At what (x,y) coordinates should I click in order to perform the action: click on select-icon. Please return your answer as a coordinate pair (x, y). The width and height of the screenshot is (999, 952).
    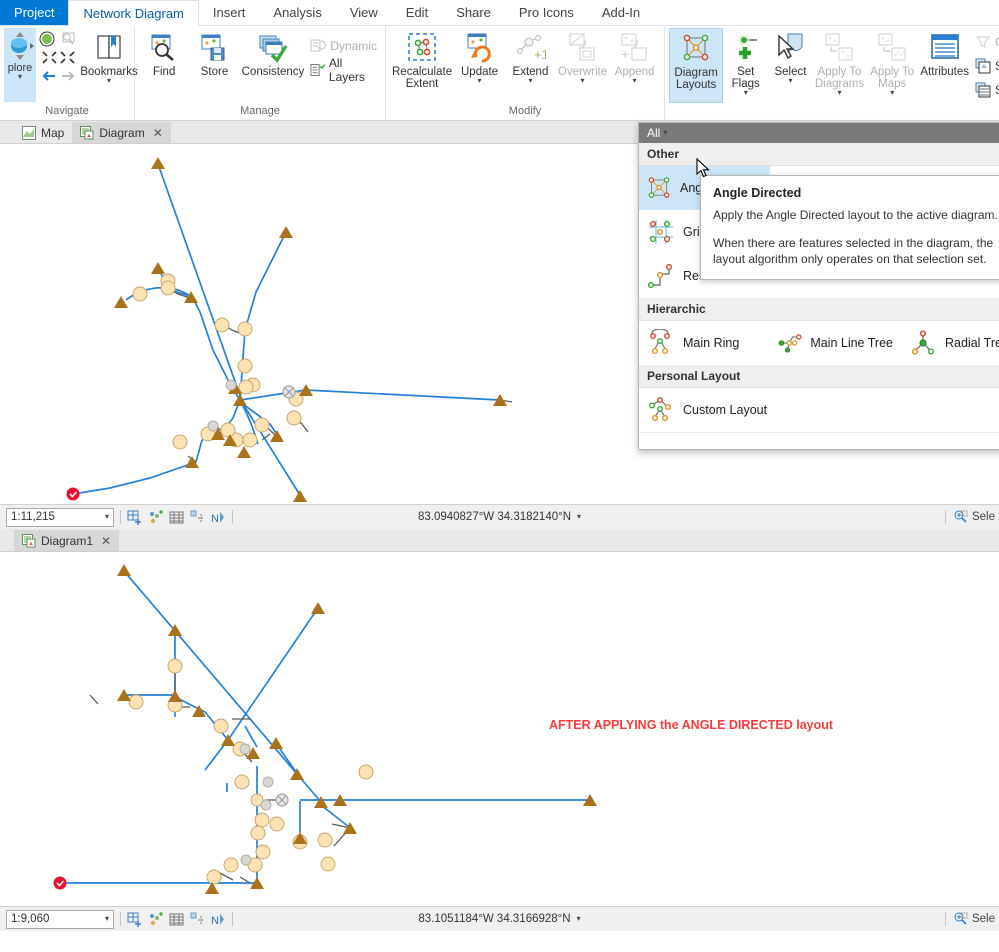
    Looking at the image, I should click on (790, 46).